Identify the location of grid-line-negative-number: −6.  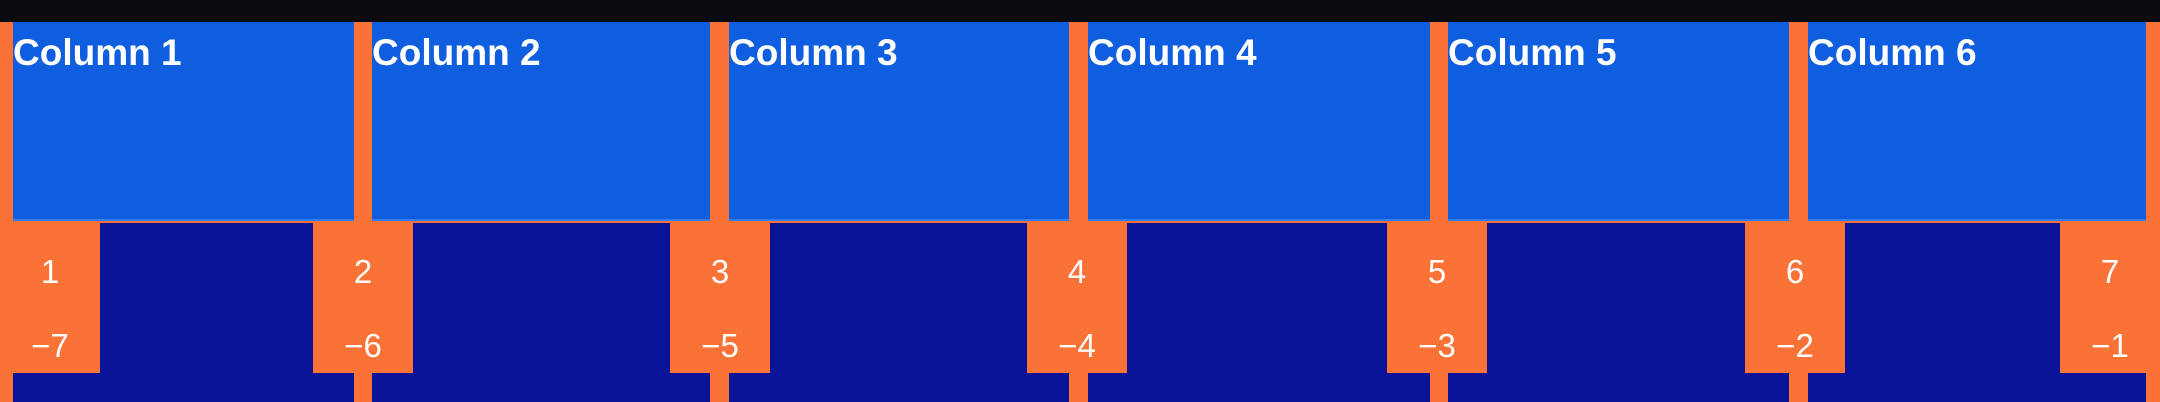
(363, 345).